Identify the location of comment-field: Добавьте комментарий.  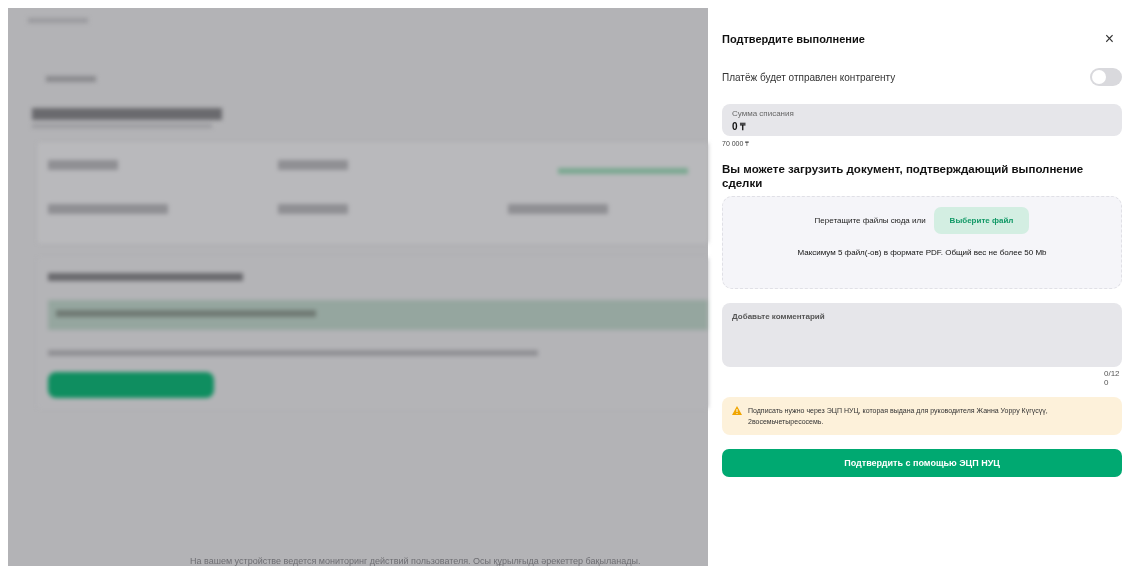
(922, 335).